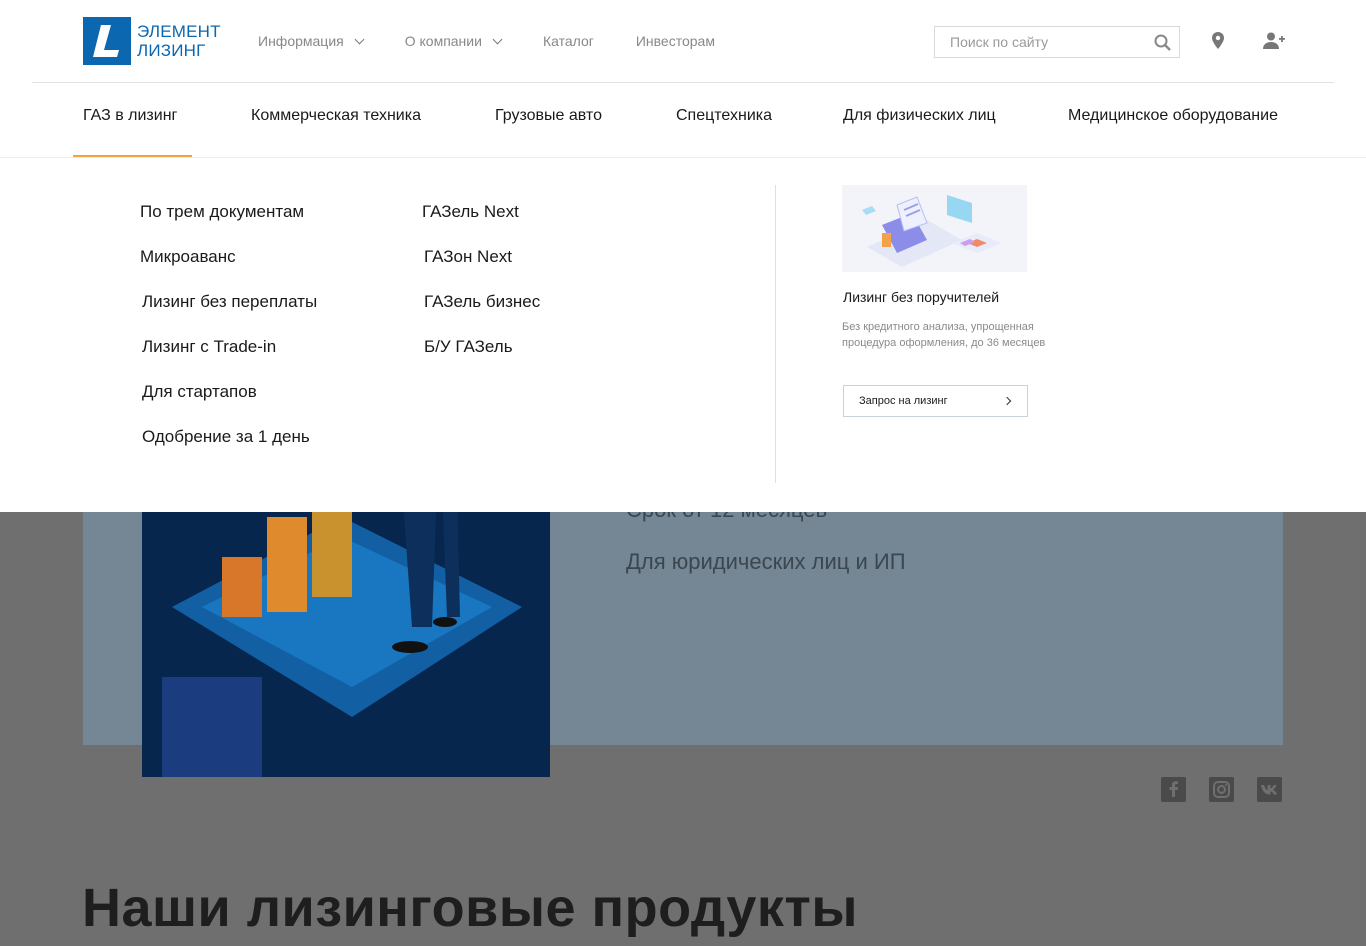 The width and height of the screenshot is (1366, 946). I want to click on dropdown-link: ГАЗель Next, so click(470, 212).